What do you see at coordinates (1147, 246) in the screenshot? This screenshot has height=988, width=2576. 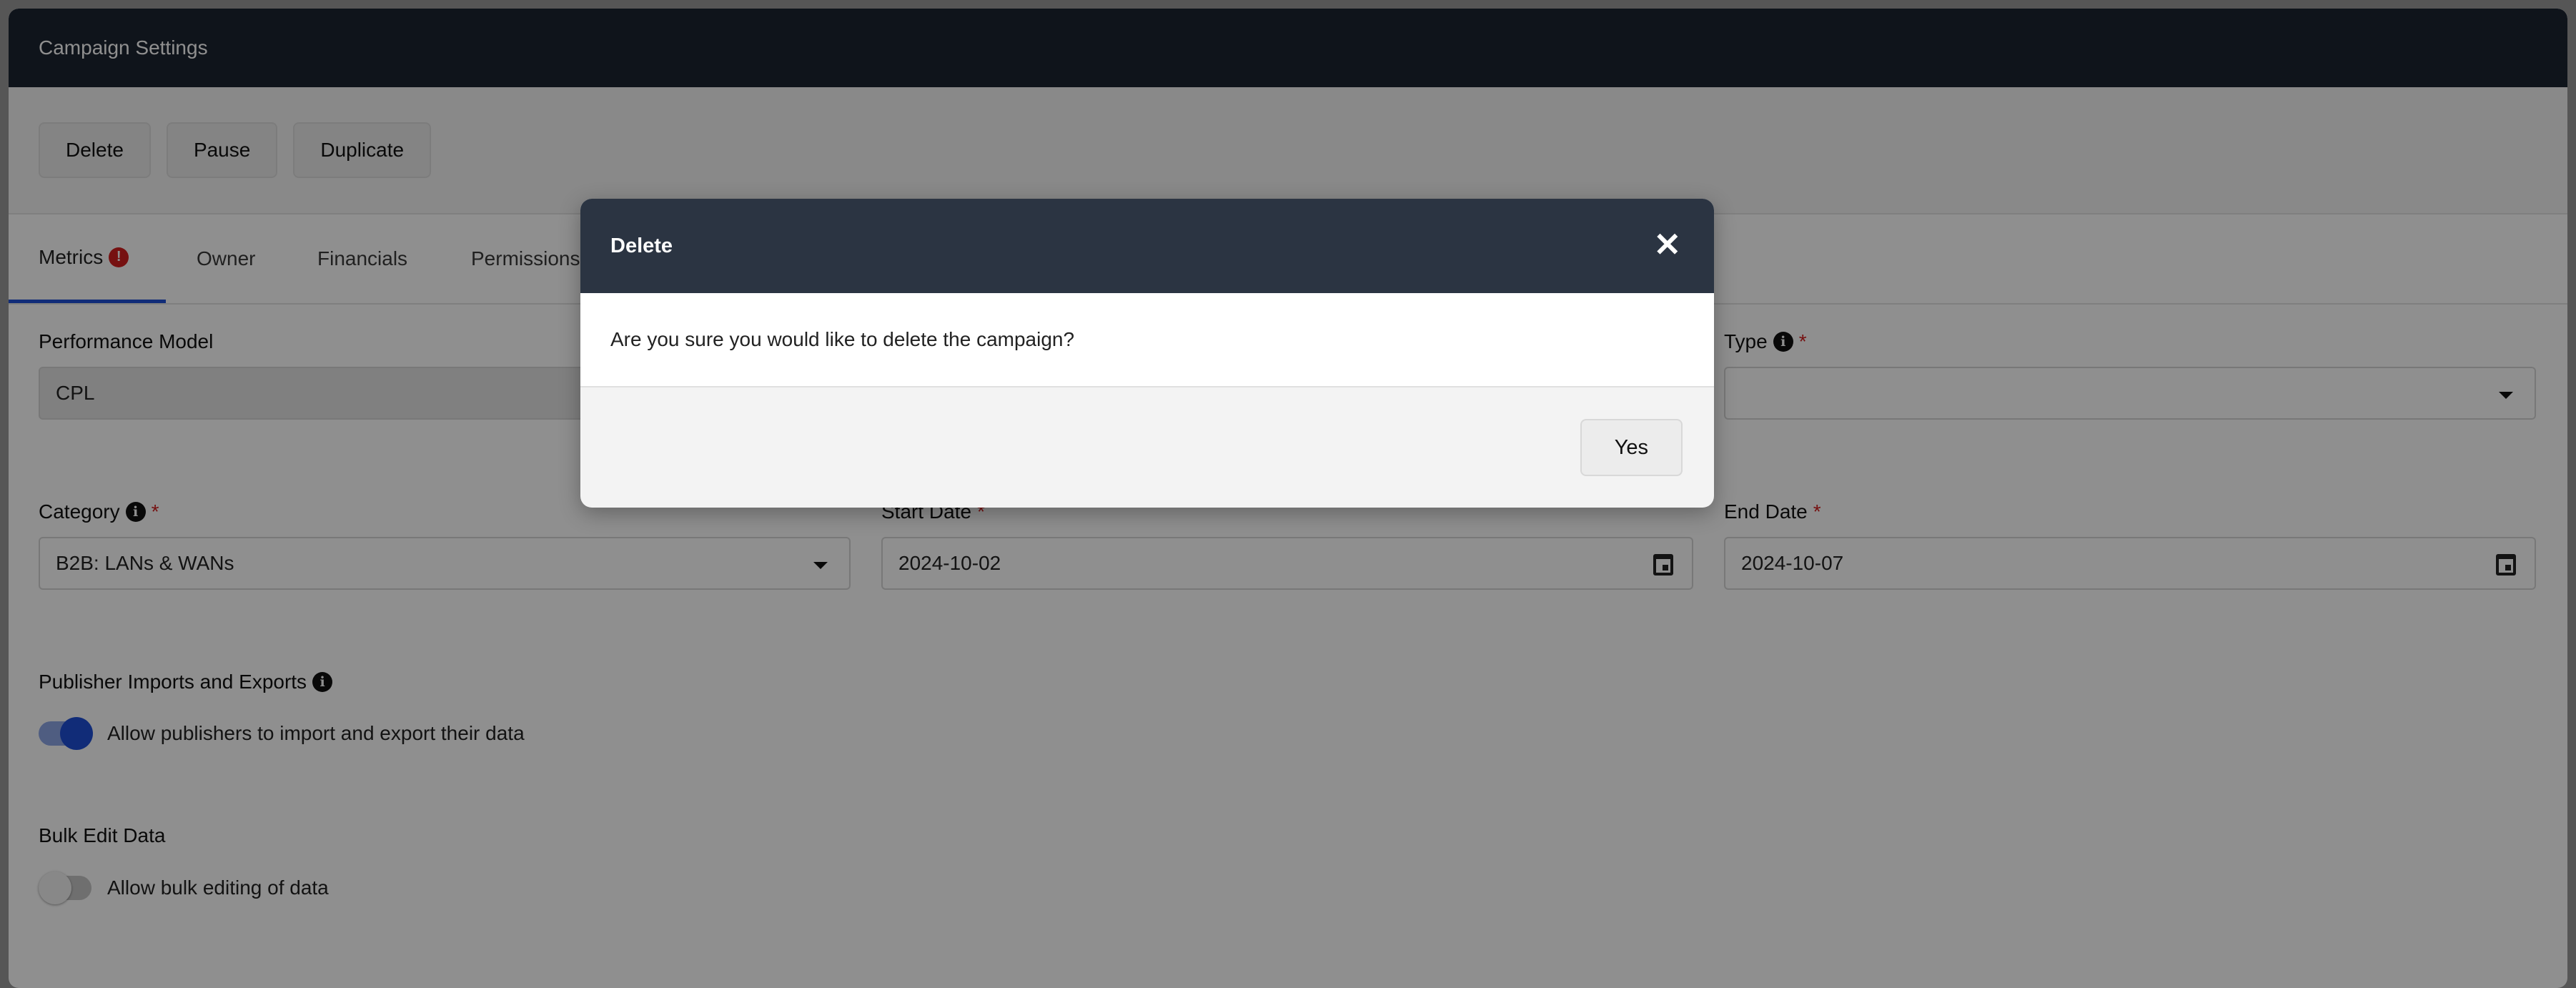 I see `dialog-header: Delete ✕` at bounding box center [1147, 246].